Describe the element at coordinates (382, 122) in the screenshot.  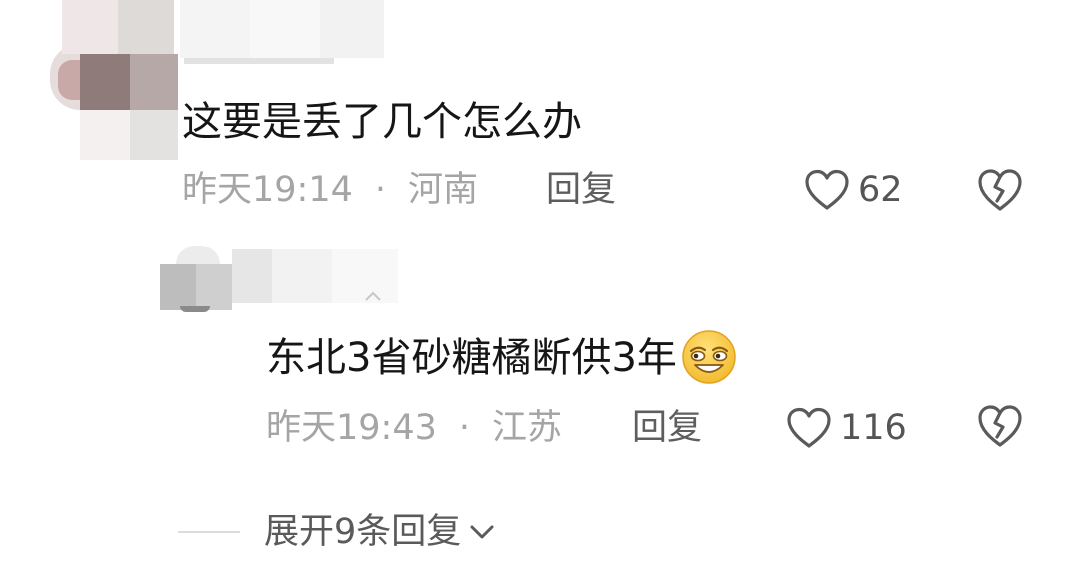
I see `comment-text: 这要是丢了几个怎么办` at that location.